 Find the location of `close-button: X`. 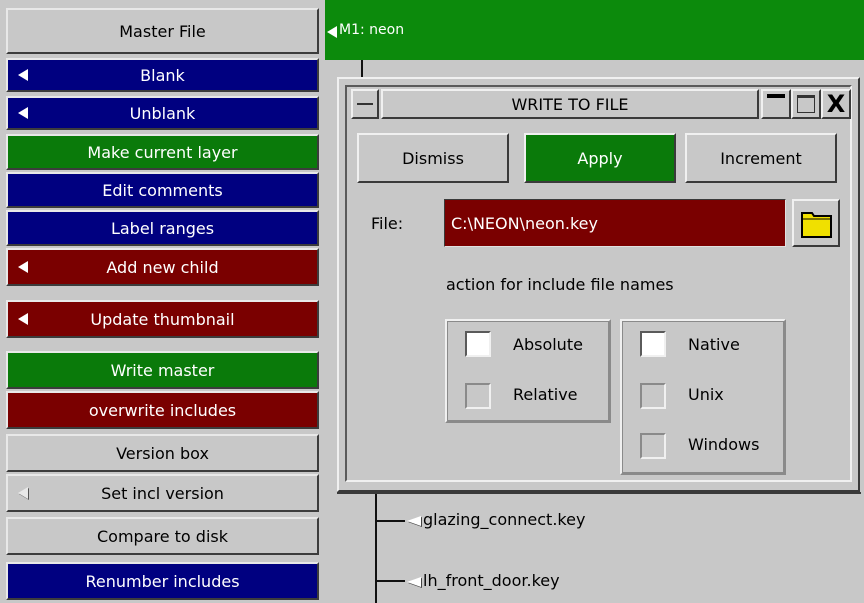

close-button: X is located at coordinates (836, 104).